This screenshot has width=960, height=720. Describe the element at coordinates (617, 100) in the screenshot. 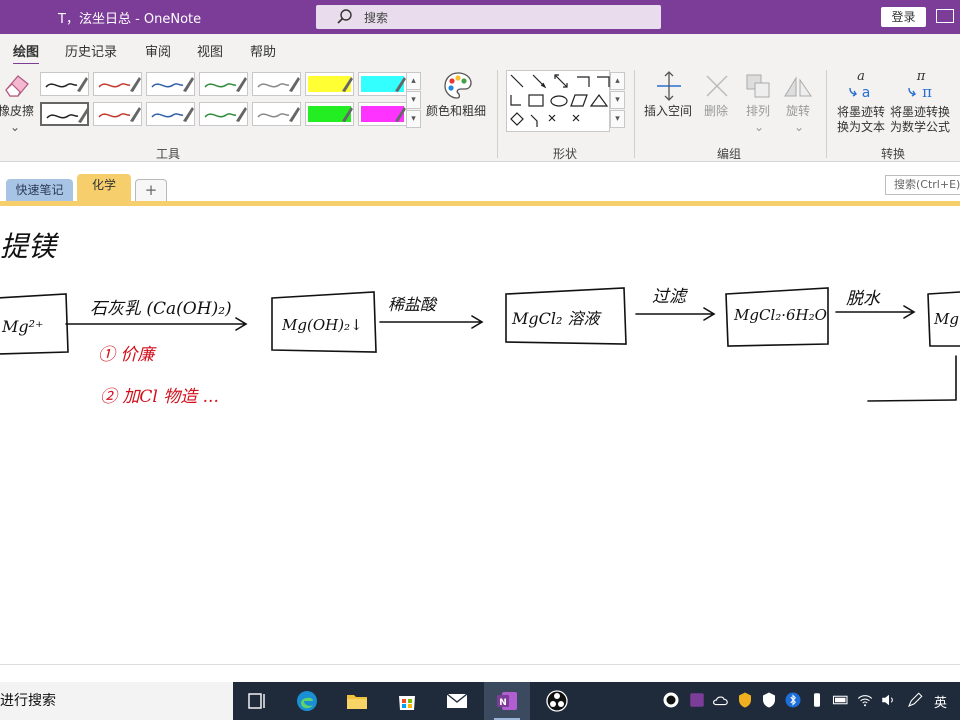

I see `shapes-down-icon: ▾` at that location.